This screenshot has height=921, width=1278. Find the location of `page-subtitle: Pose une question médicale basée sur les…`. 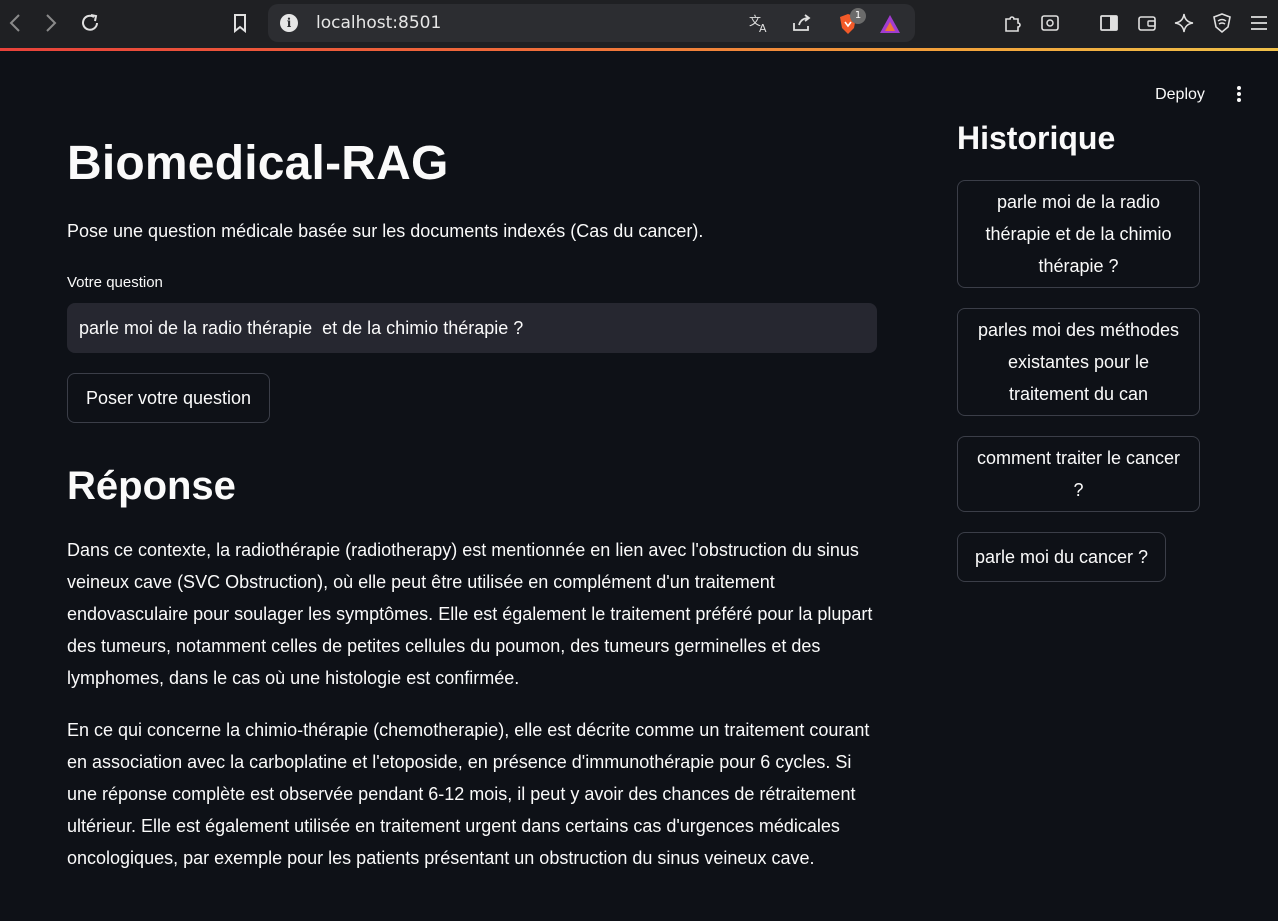

page-subtitle: Pose une question médicale basée sur les… is located at coordinates (385, 231).